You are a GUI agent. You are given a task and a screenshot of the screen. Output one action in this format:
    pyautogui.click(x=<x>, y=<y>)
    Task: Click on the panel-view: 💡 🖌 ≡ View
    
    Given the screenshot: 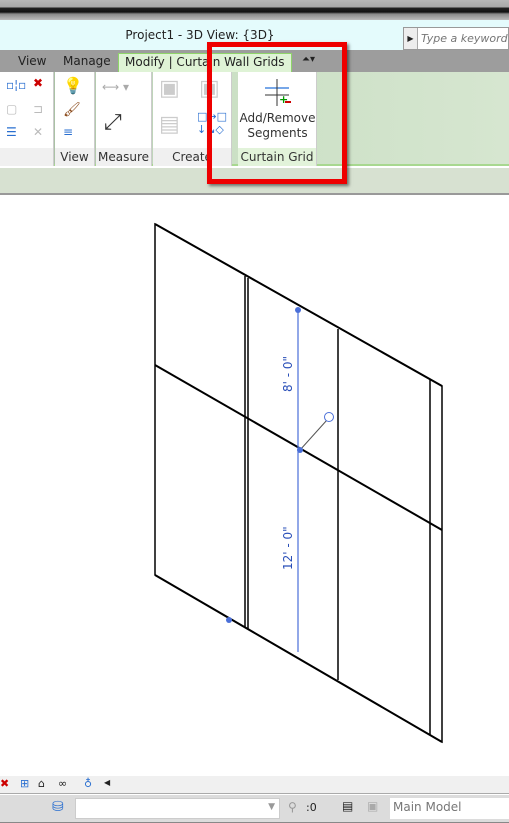 What is the action you would take?
    pyautogui.click(x=75, y=119)
    